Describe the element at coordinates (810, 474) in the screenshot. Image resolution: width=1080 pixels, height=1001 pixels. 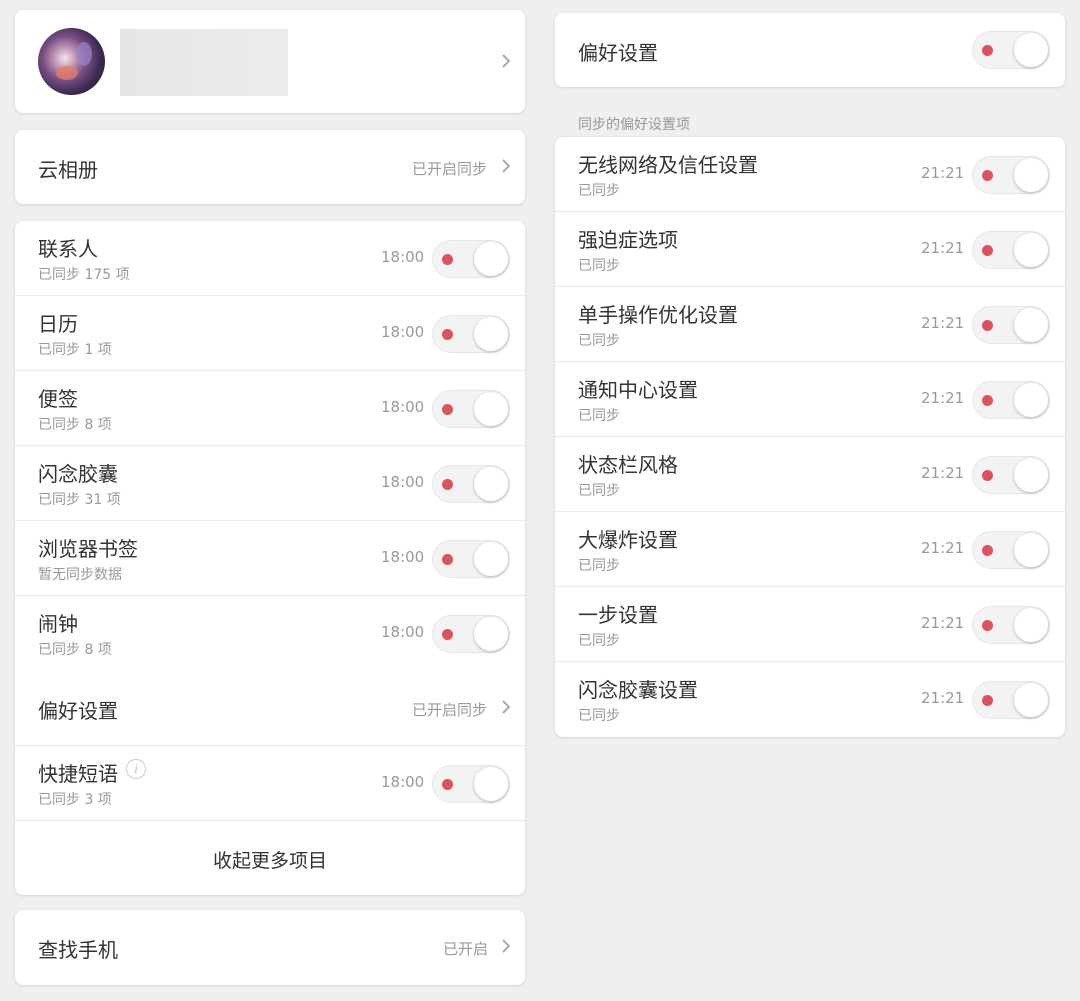
I see `synced-pref-item-row: 状态栏风格 已同步 21:21` at that location.